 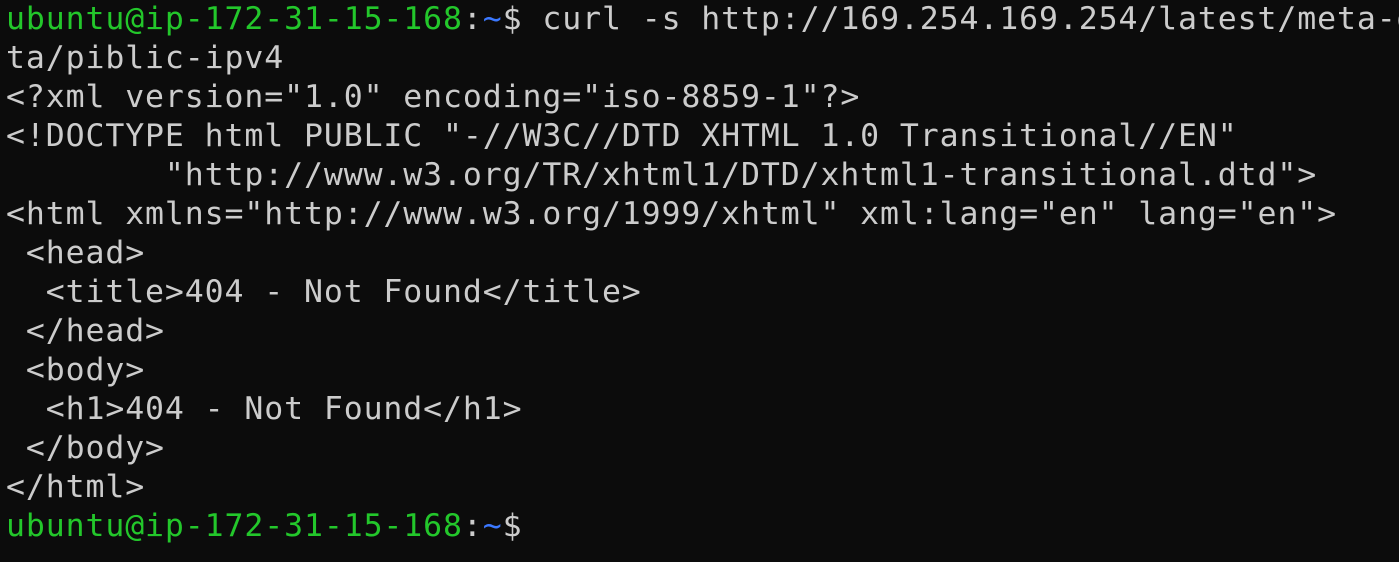 What do you see at coordinates (76, 253) in the screenshot?
I see `output-line: <head>` at bounding box center [76, 253].